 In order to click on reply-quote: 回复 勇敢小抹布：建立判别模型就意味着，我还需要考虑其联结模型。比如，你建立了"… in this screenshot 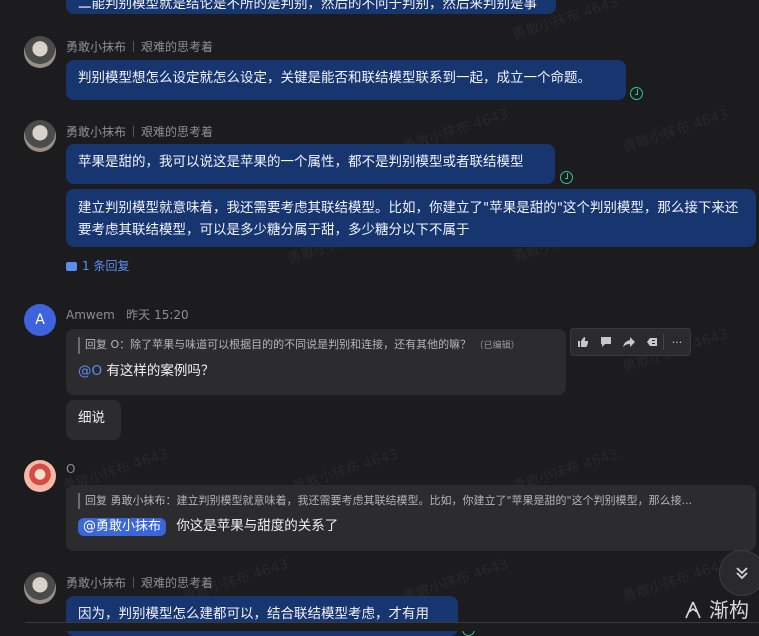, I will do `click(411, 501)`.